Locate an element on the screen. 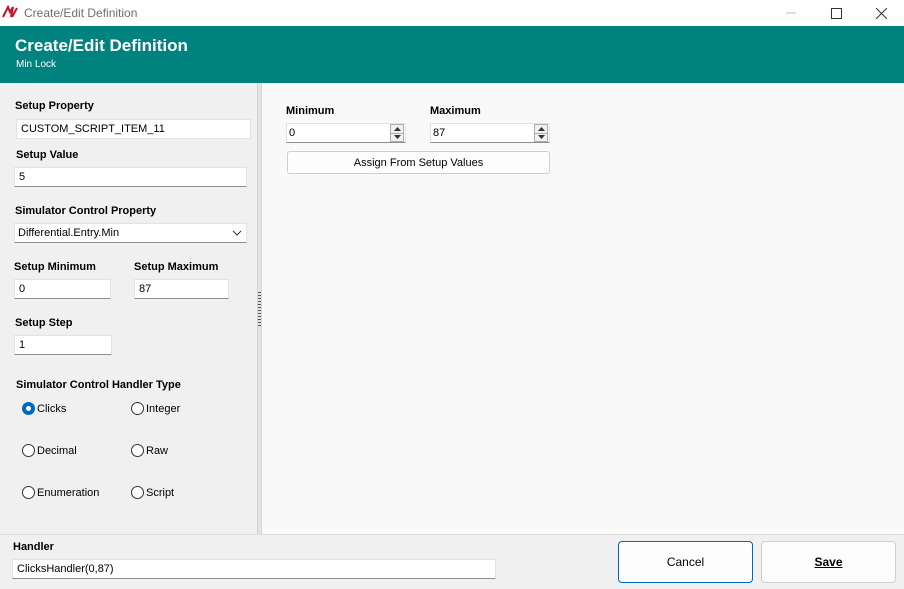 This screenshot has width=904, height=589. maximum-increment-button is located at coordinates (541, 128).